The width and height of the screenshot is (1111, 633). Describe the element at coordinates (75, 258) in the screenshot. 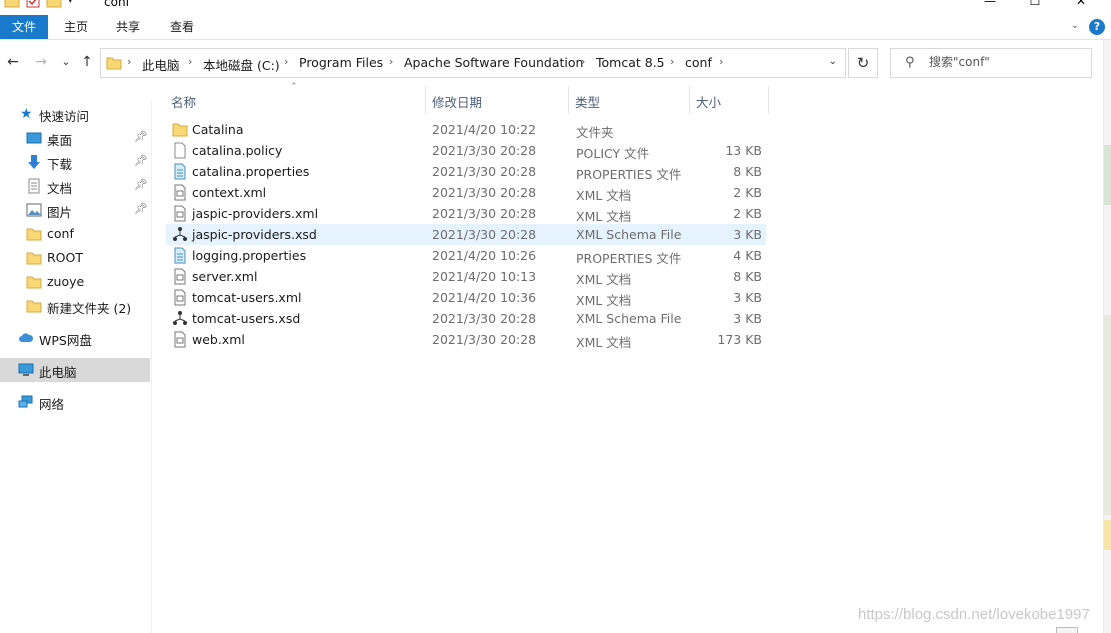

I see `sidebar-item-root: ROOT` at that location.